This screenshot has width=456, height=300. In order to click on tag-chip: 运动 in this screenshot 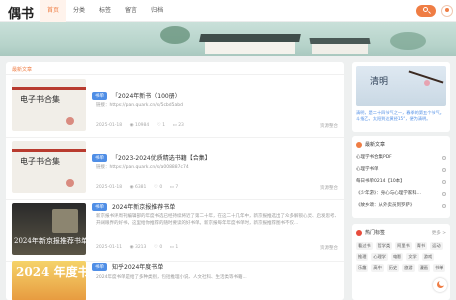, I will do `click(436, 246)`.